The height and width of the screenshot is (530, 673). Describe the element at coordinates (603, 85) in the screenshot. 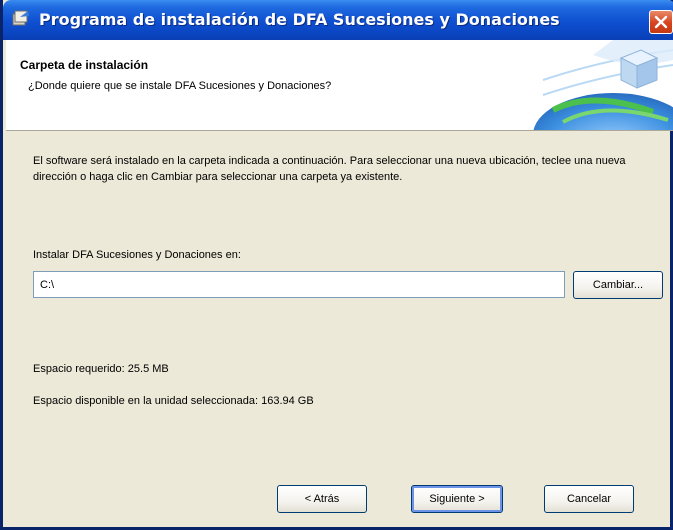

I see `installer-graphic` at that location.